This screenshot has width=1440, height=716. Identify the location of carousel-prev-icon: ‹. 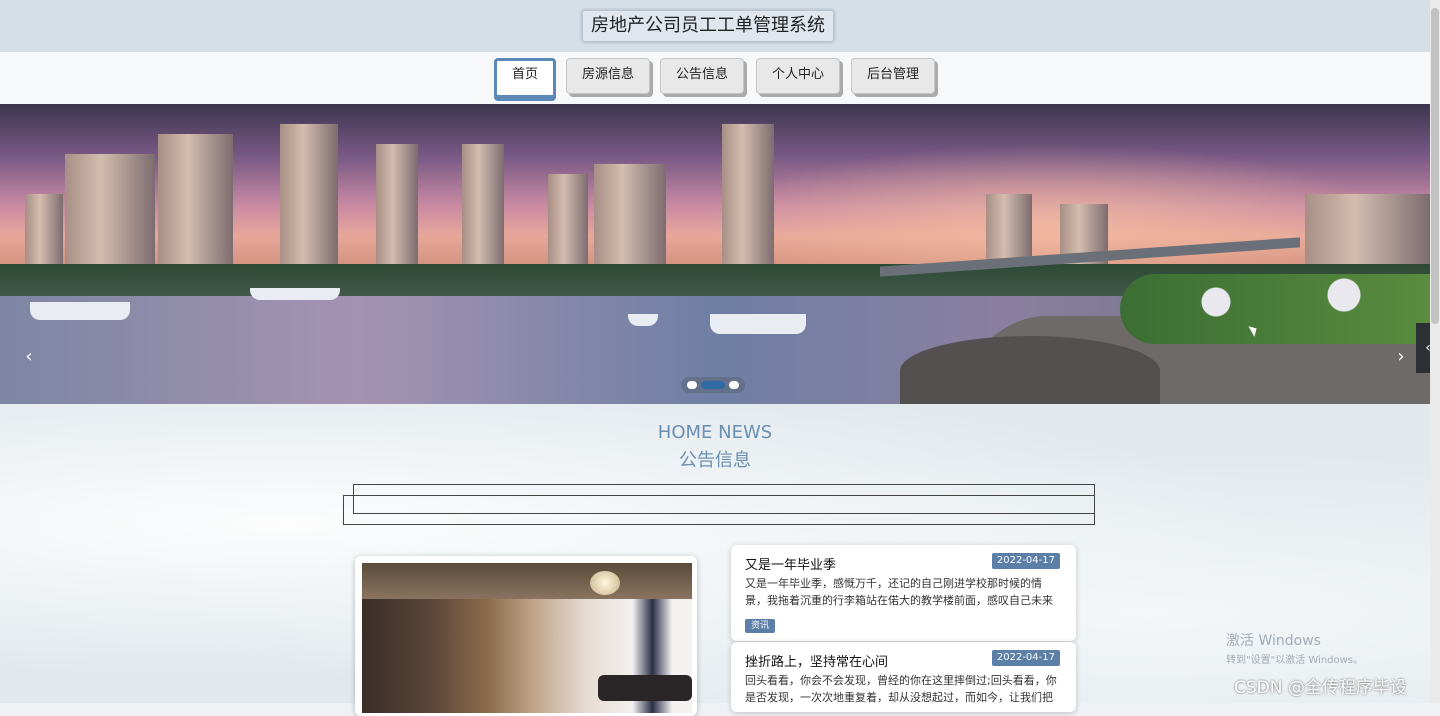
(29, 357).